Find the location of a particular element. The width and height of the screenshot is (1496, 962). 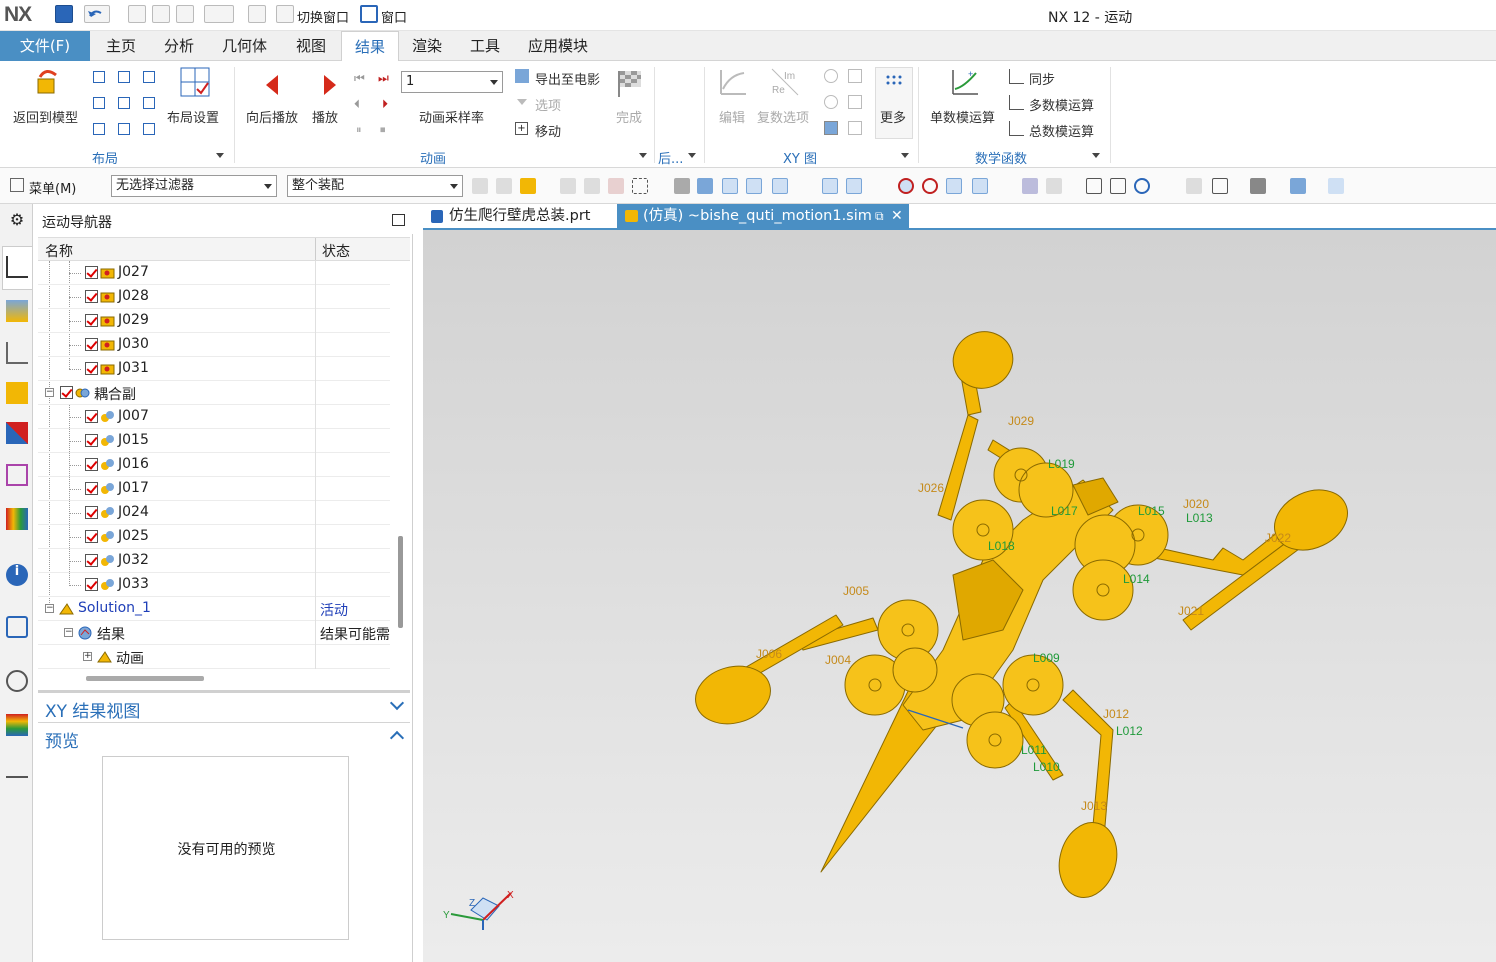

layout-single-icon is located at coordinates (99, 77).